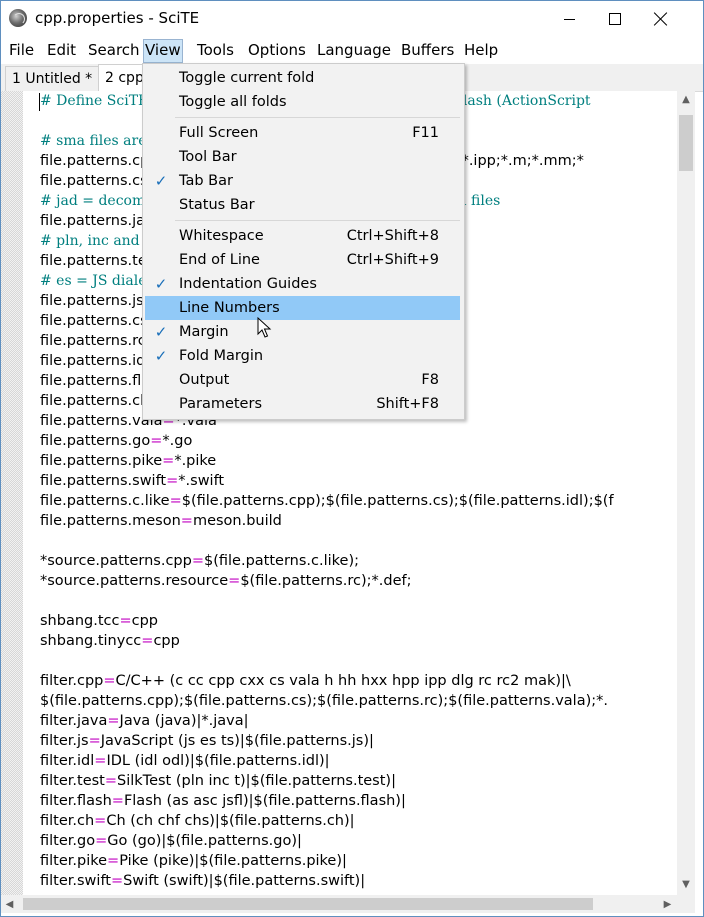 The image size is (704, 917). What do you see at coordinates (12, 493) in the screenshot?
I see `fold-margin` at bounding box center [12, 493].